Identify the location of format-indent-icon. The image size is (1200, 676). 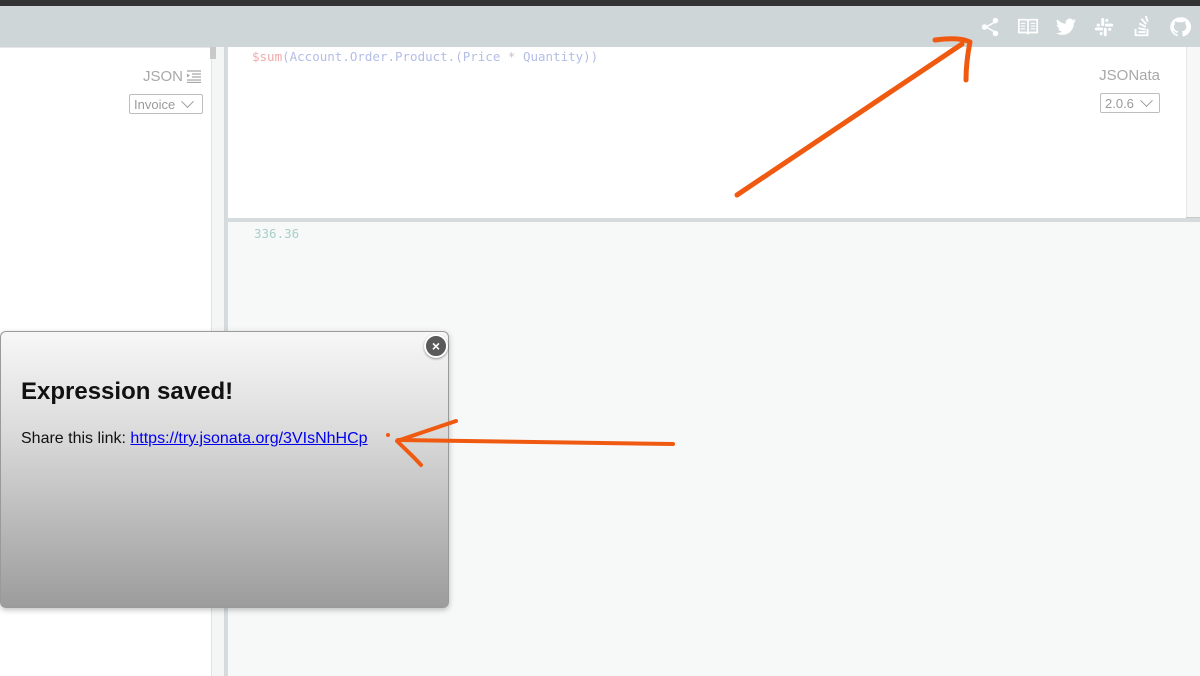
(194, 77).